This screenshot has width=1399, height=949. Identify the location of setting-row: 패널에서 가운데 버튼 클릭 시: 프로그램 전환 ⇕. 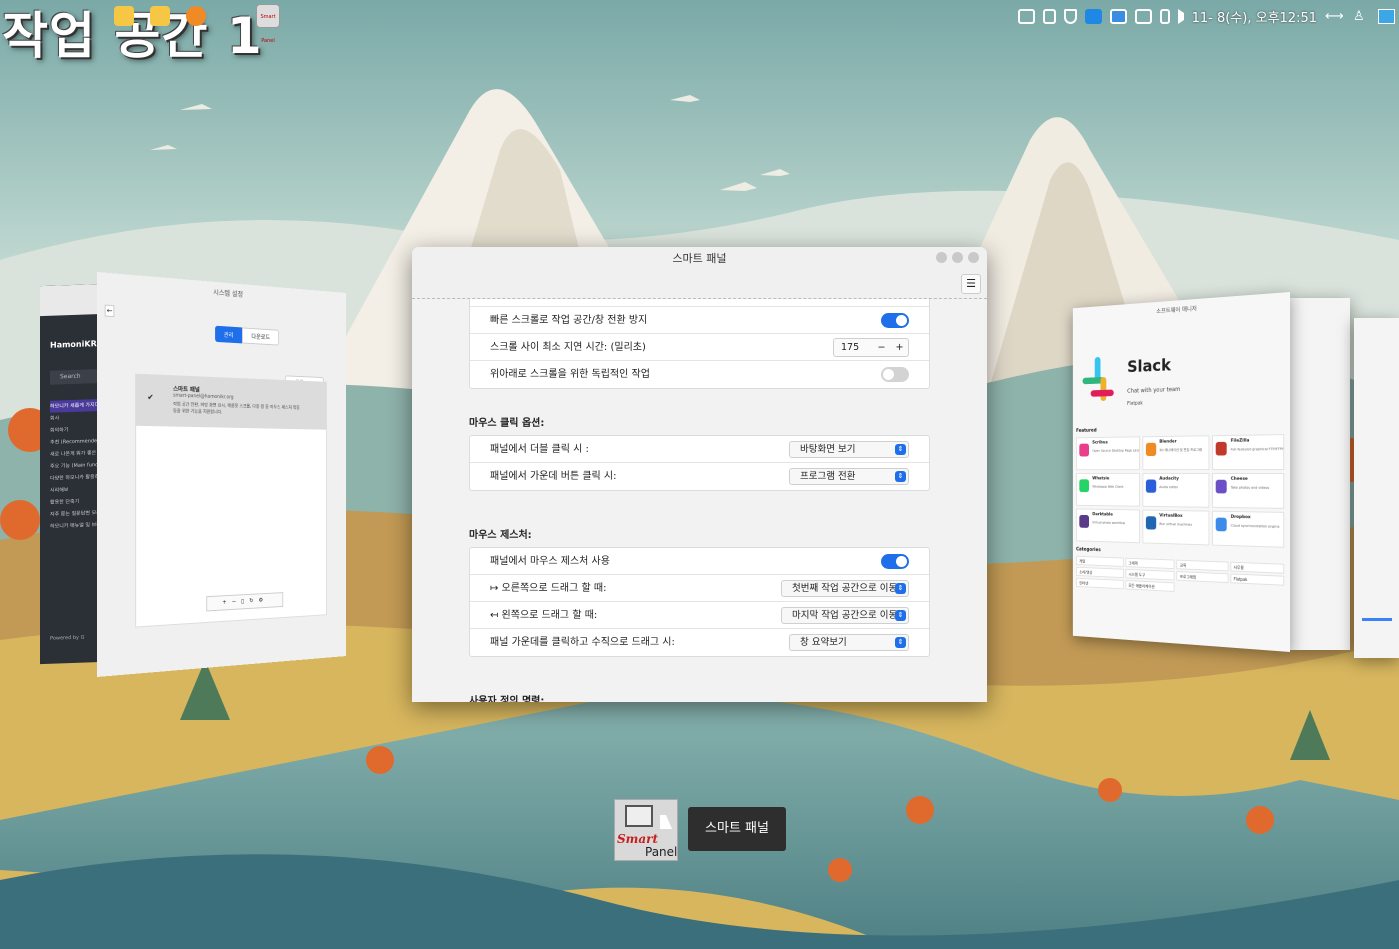
(699, 476).